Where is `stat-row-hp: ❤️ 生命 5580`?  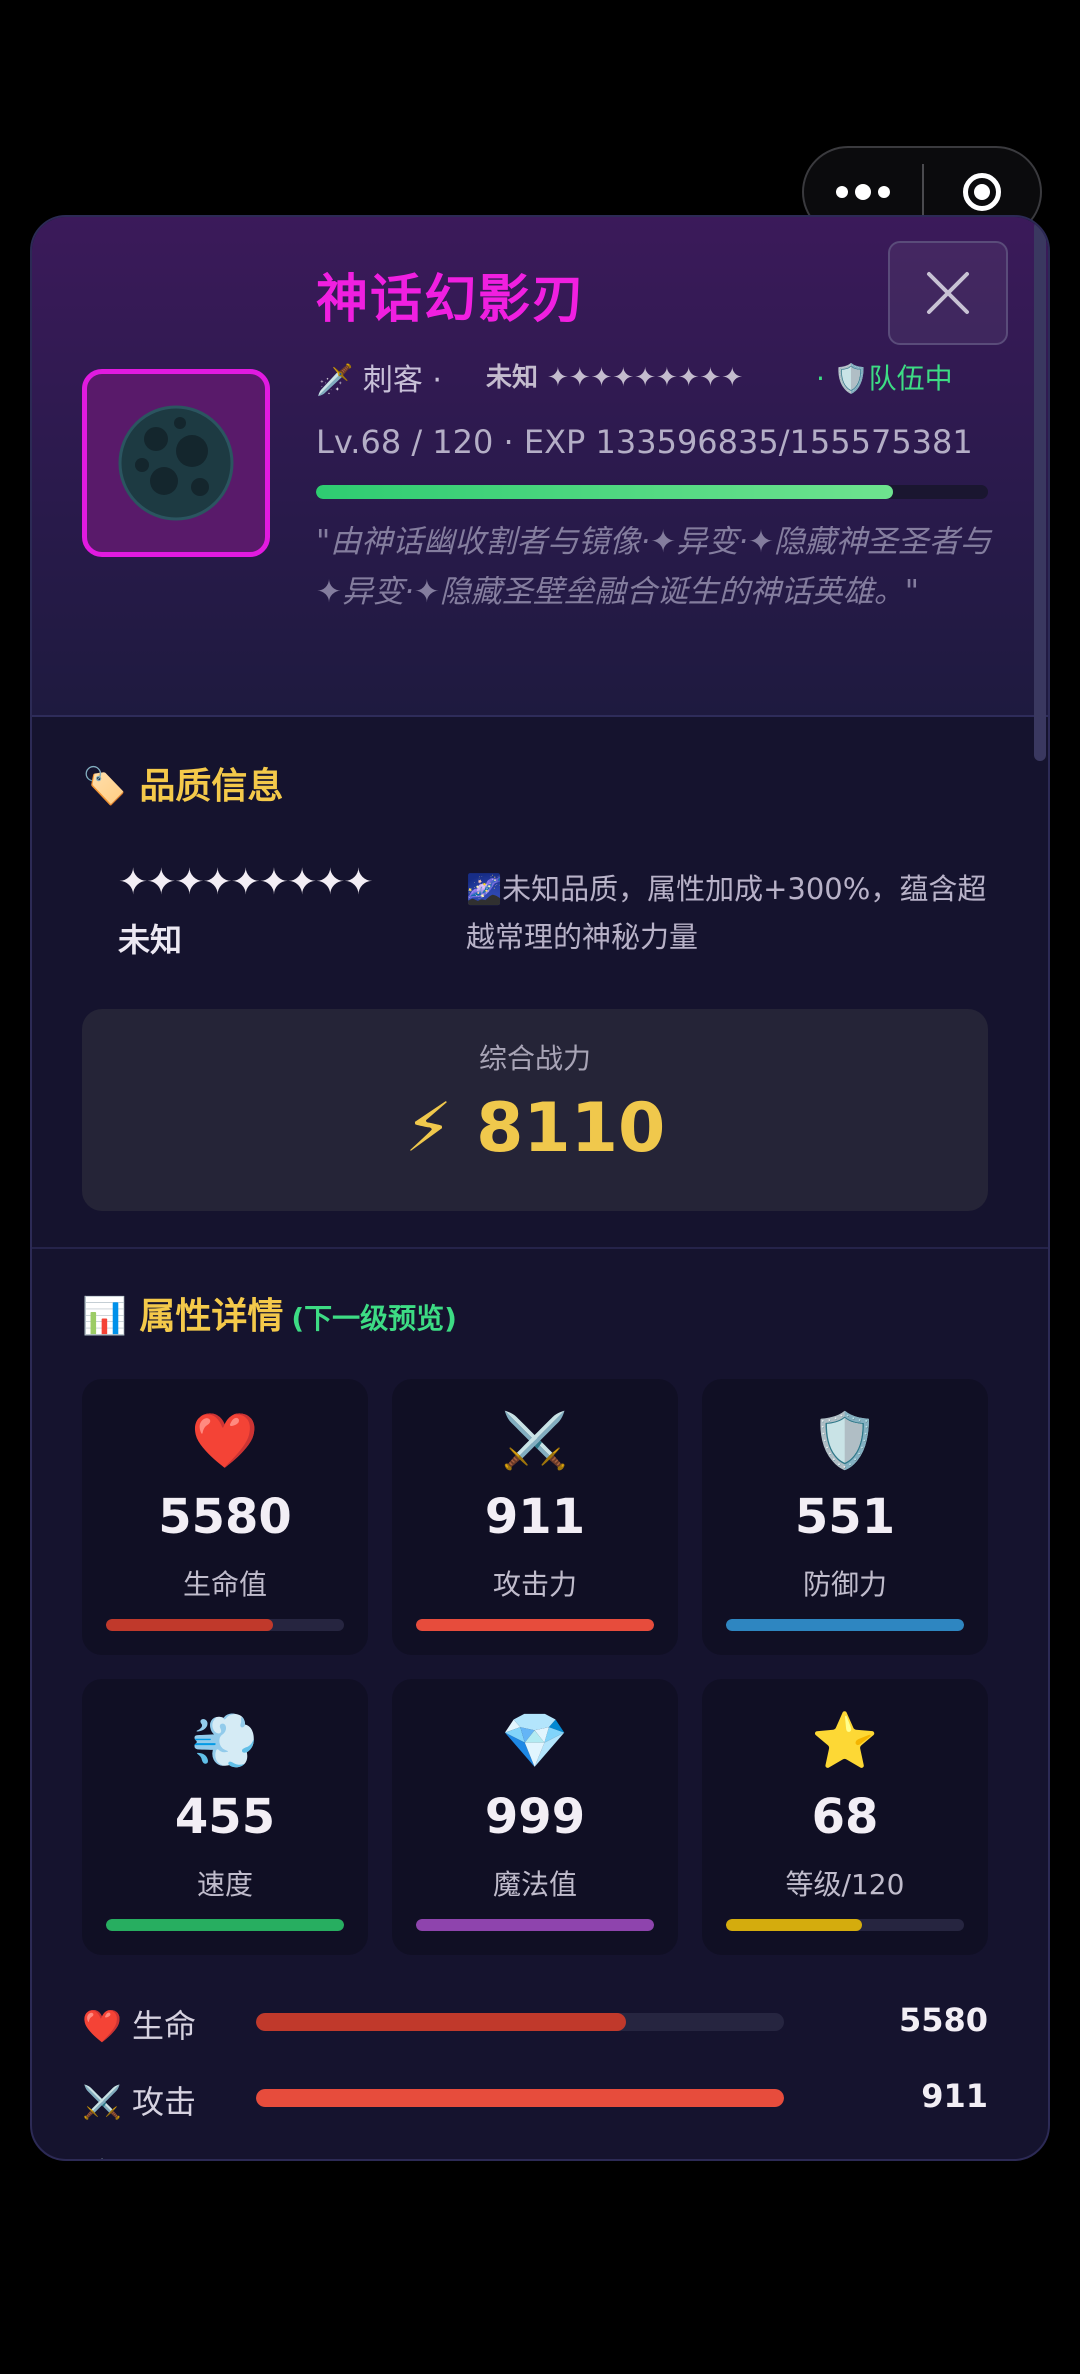 stat-row-hp: ❤️ 生命 5580 is located at coordinates (535, 2022).